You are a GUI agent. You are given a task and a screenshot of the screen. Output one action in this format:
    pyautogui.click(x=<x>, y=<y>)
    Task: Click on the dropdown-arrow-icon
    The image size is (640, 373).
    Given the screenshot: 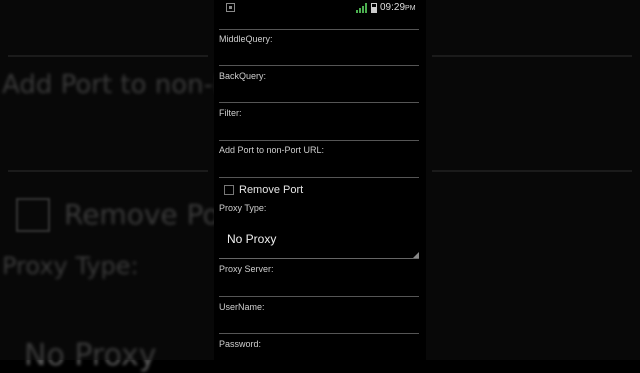 What is the action you would take?
    pyautogui.click(x=416, y=255)
    